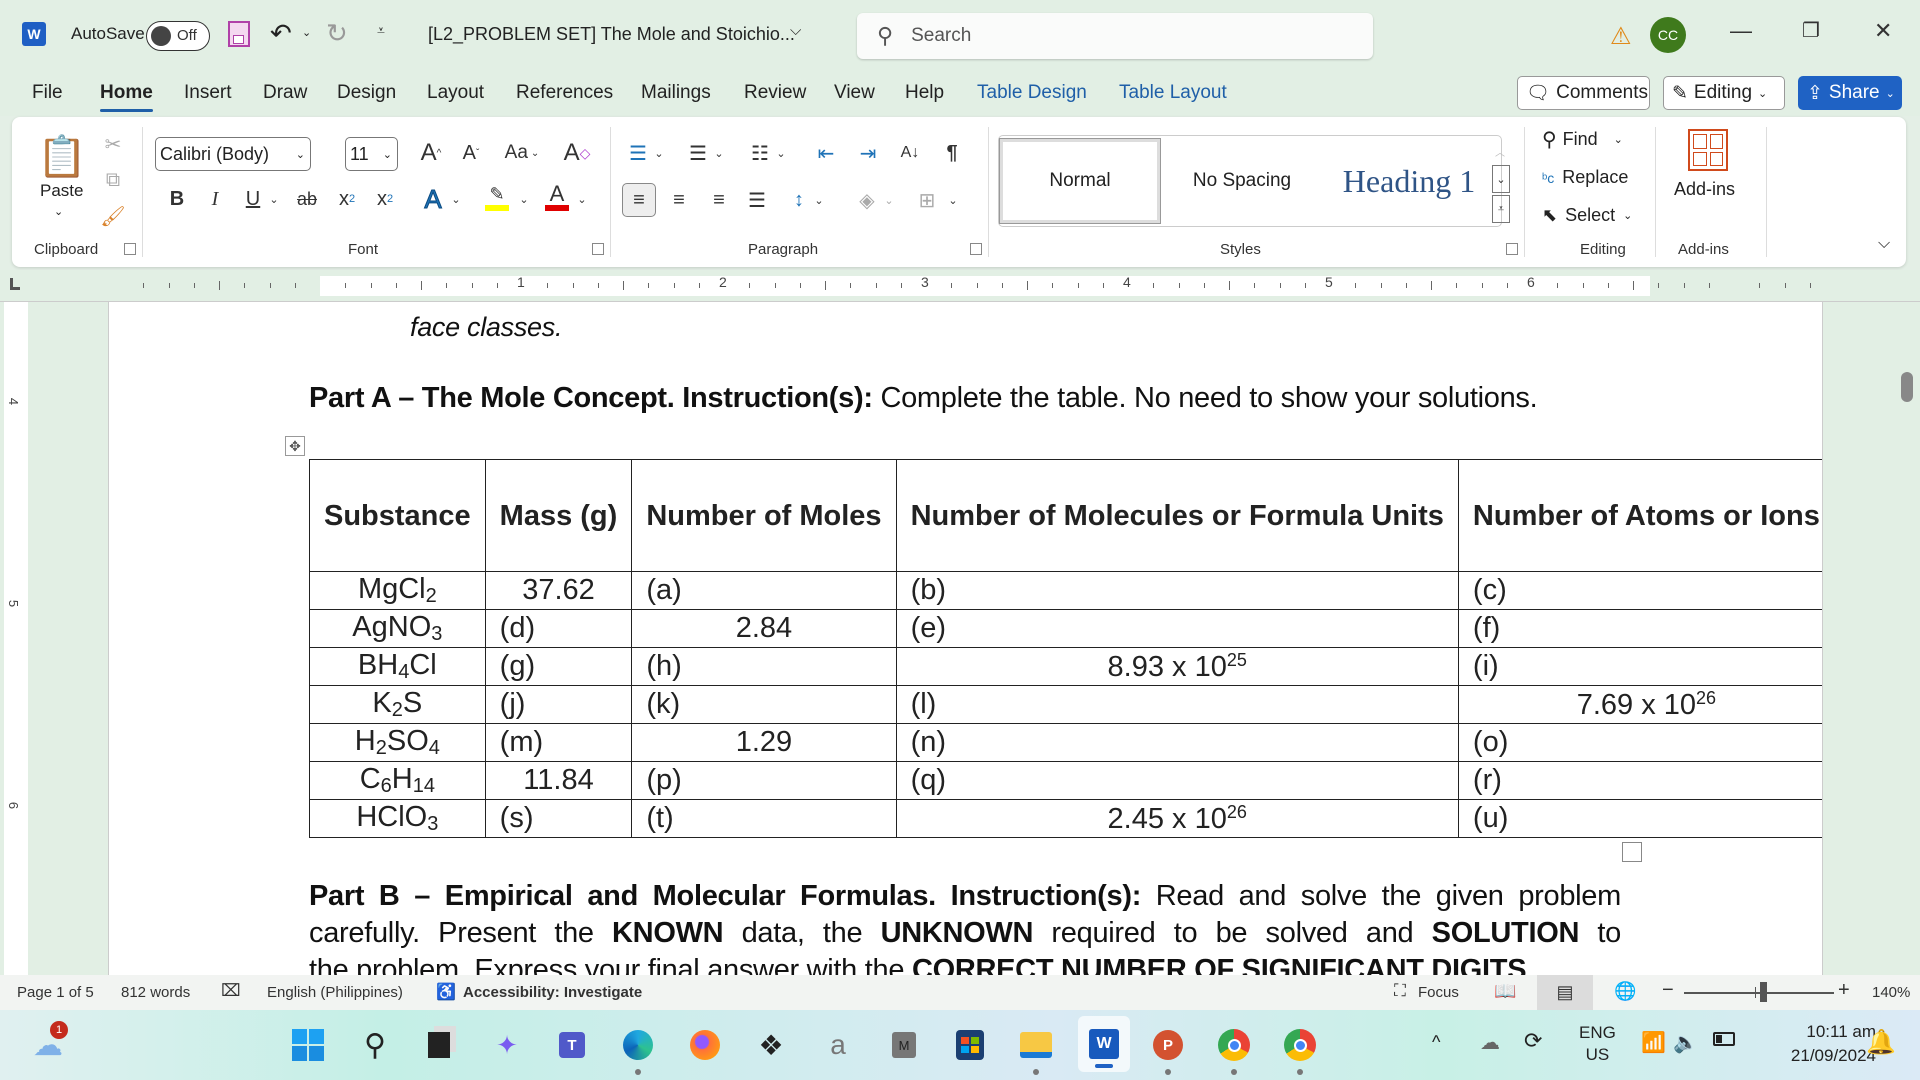 This screenshot has width=1920, height=1080. What do you see at coordinates (307, 199) in the screenshot?
I see `strikethrough-icon: ab` at bounding box center [307, 199].